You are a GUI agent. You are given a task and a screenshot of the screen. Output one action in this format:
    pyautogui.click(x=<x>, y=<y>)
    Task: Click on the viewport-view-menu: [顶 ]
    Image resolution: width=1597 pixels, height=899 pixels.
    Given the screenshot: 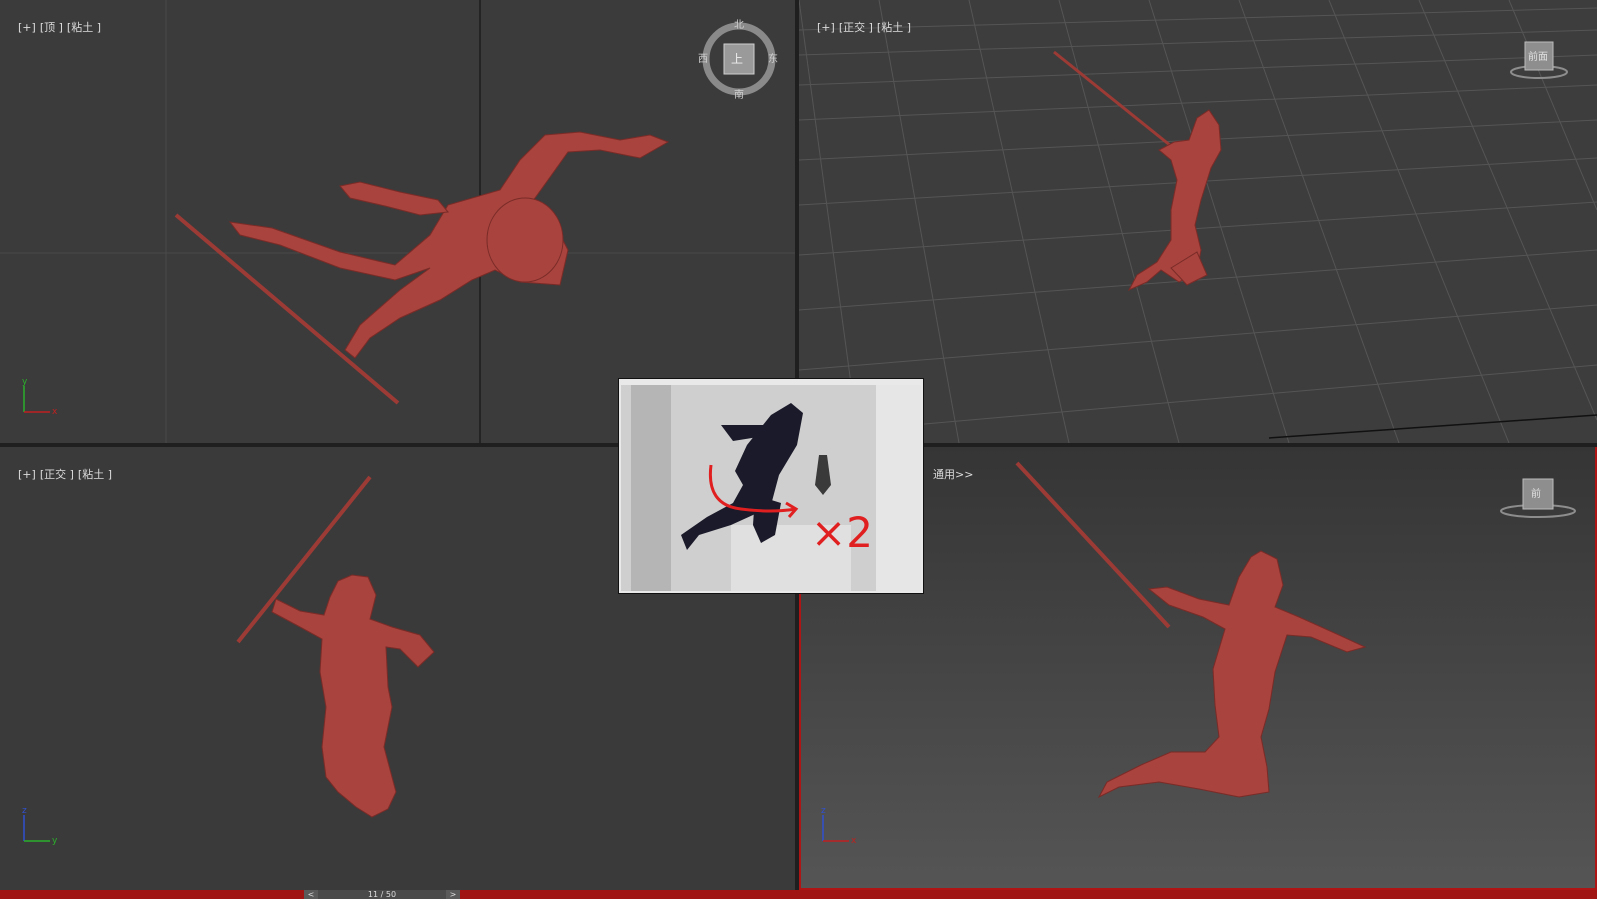 What is the action you would take?
    pyautogui.click(x=51, y=27)
    